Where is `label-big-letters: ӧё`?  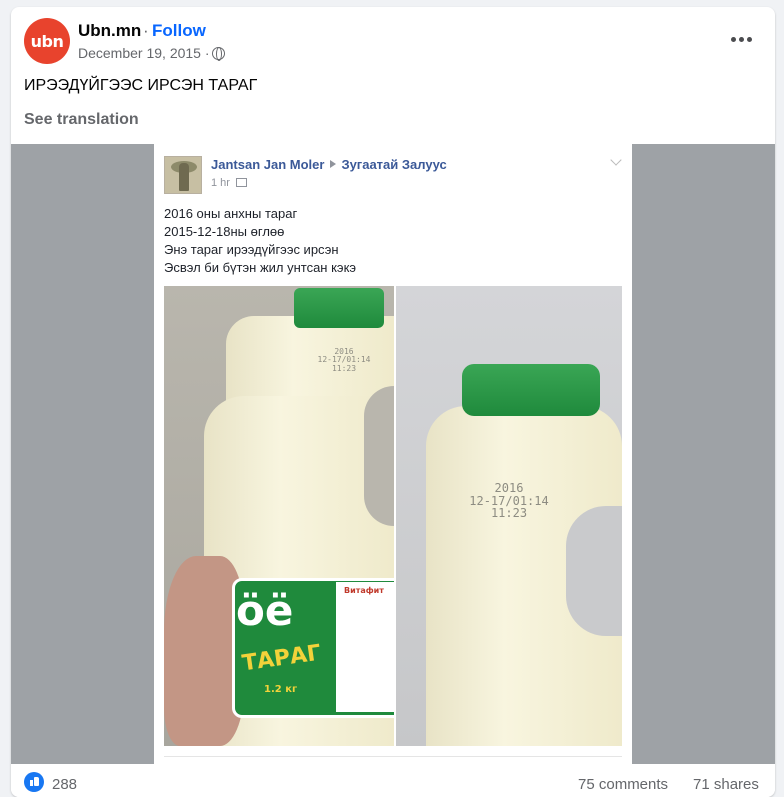 label-big-letters: ӧё is located at coordinates (265, 610).